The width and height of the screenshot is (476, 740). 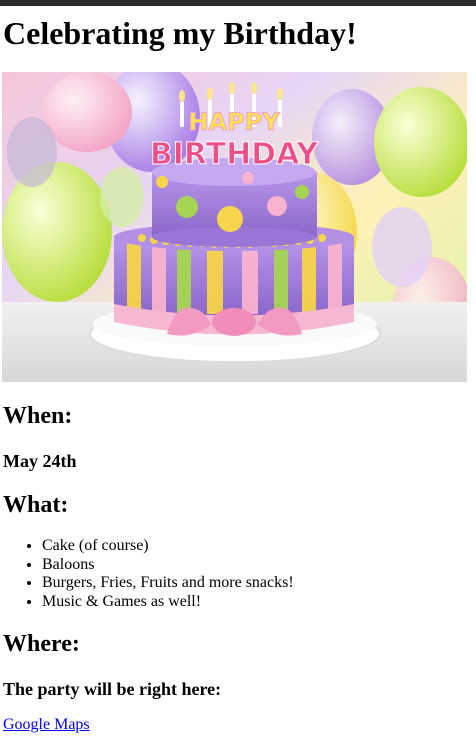 I want to click on list-item: Burgers, Fries, Fruits and more snacks!, so click(x=168, y=583).